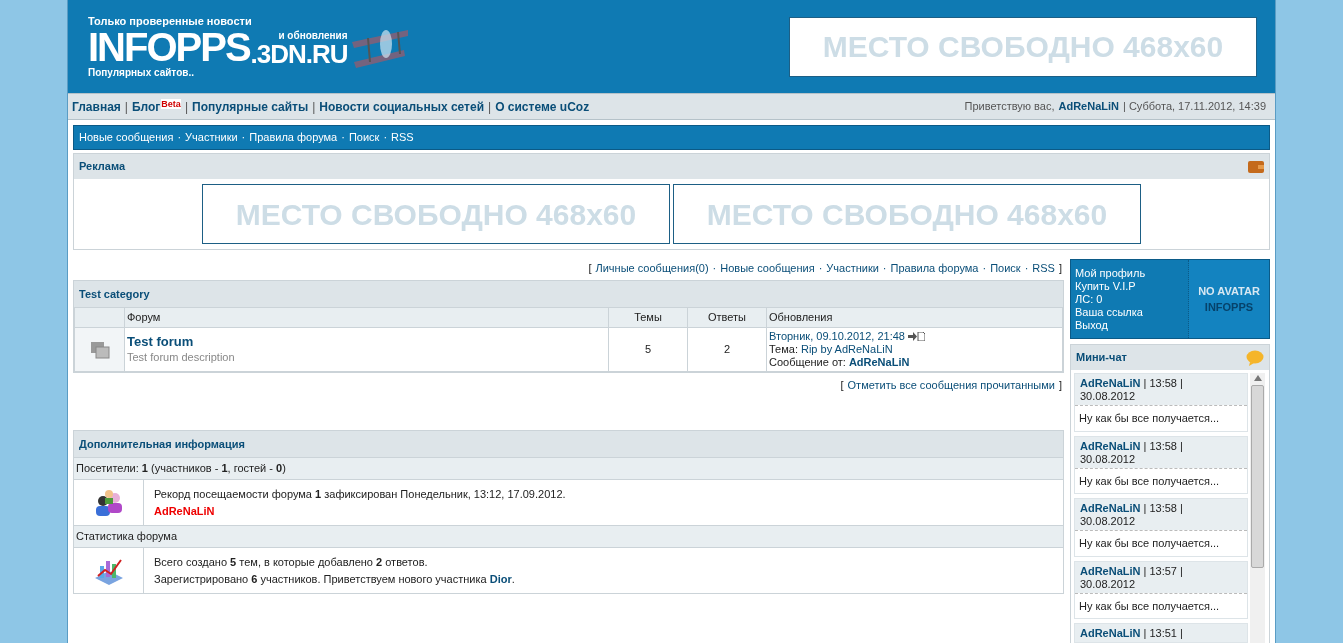 Image resolution: width=1343 pixels, height=643 pixels. I want to click on column-header: Темы, so click(648, 317).